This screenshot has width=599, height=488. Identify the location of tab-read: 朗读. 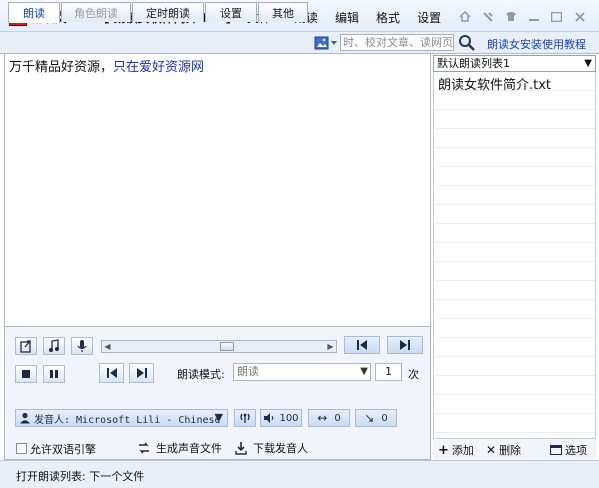
(34, 12).